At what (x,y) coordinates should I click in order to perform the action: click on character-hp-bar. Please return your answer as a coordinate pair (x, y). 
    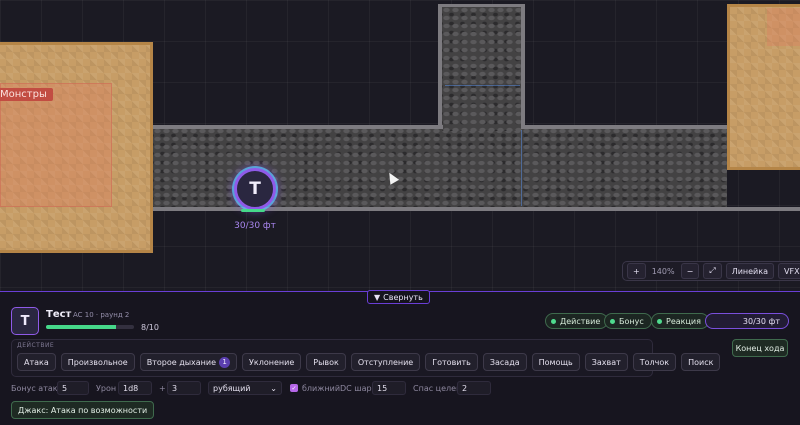
    Looking at the image, I should click on (90, 327).